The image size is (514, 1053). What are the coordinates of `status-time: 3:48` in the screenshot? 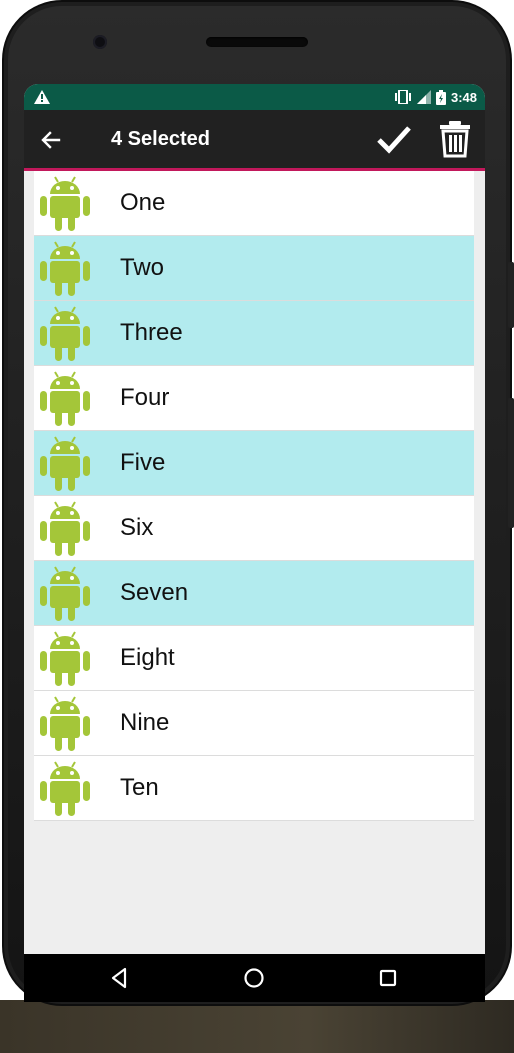 It's located at (463, 97).